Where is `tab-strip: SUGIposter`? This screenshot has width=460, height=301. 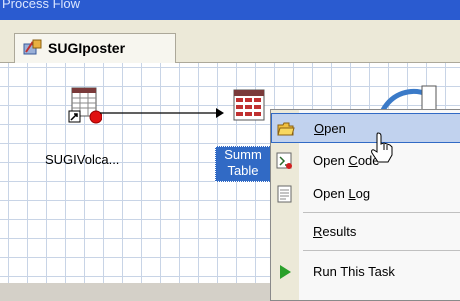 tab-strip: SUGIposter is located at coordinates (230, 41).